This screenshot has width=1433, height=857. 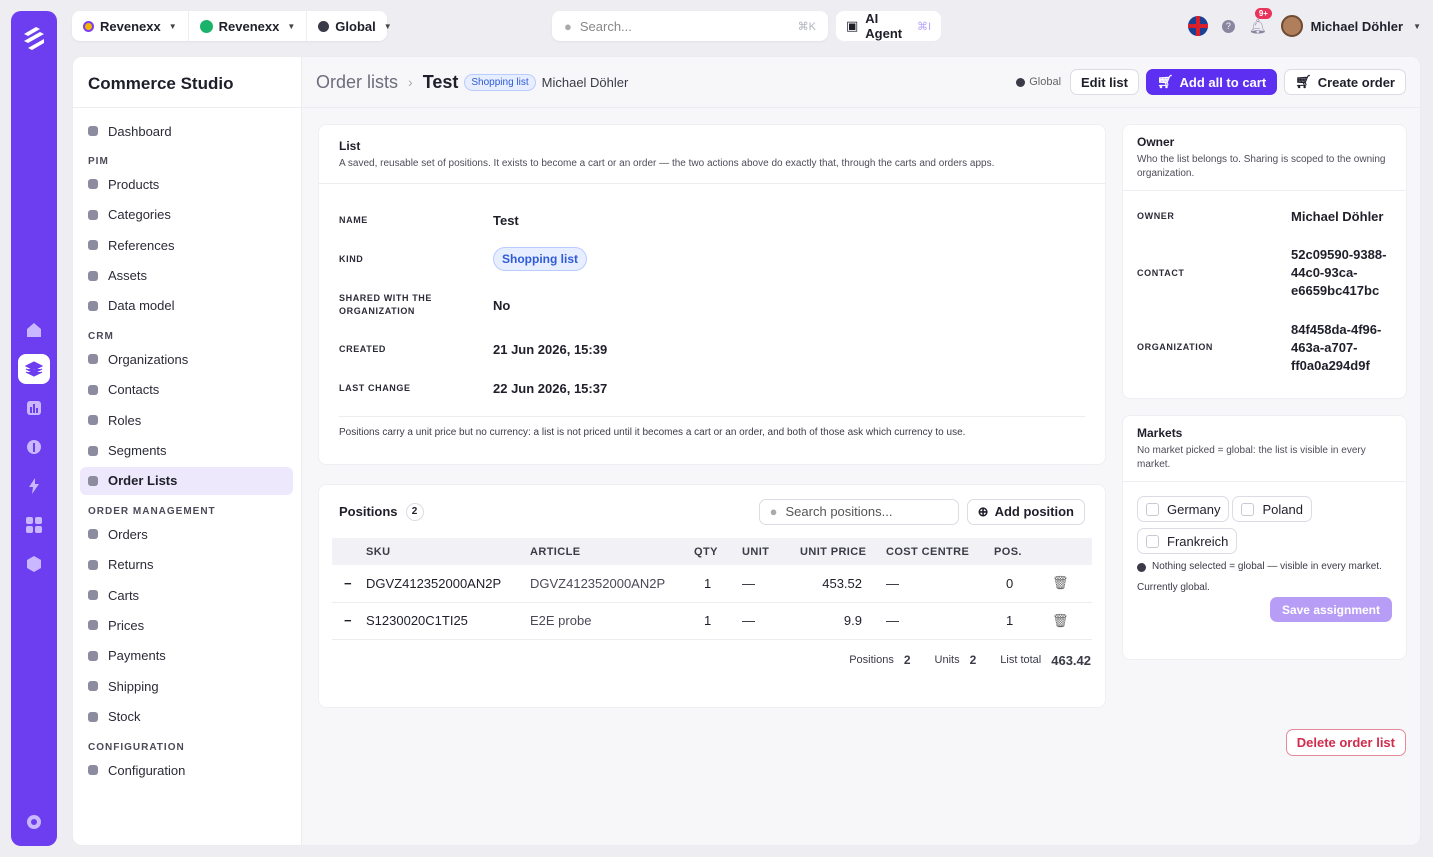 What do you see at coordinates (1272, 509) in the screenshot?
I see `market-checkbox-poland: Poland` at bounding box center [1272, 509].